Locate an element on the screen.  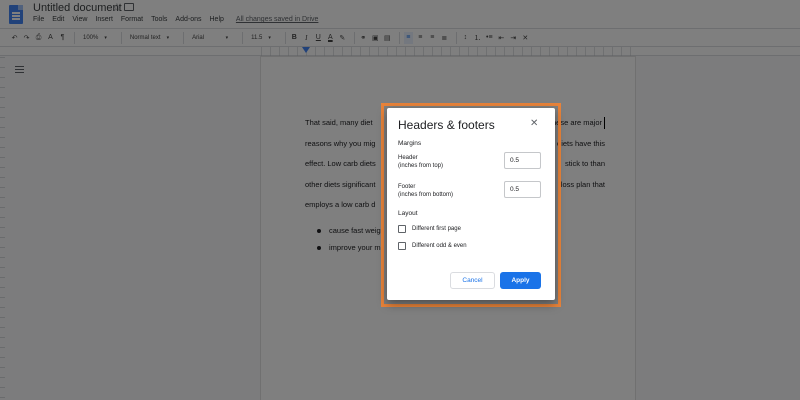
different-odd-even-option: Different odd & even is located at coordinates (432, 246).